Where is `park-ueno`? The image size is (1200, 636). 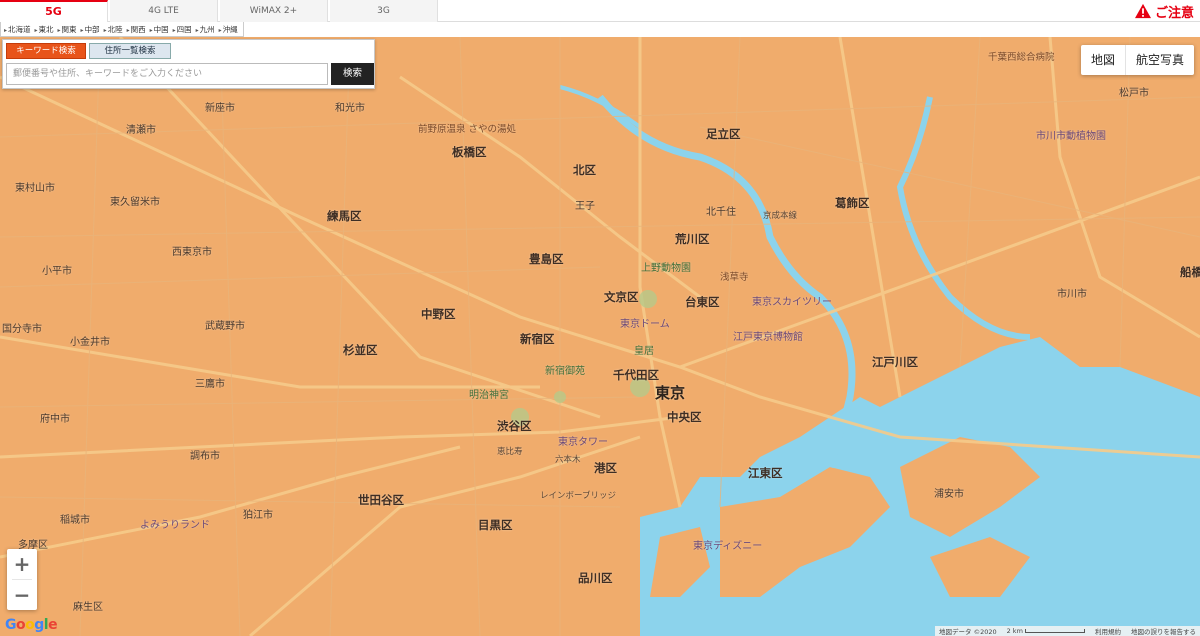
park-ueno is located at coordinates (648, 299).